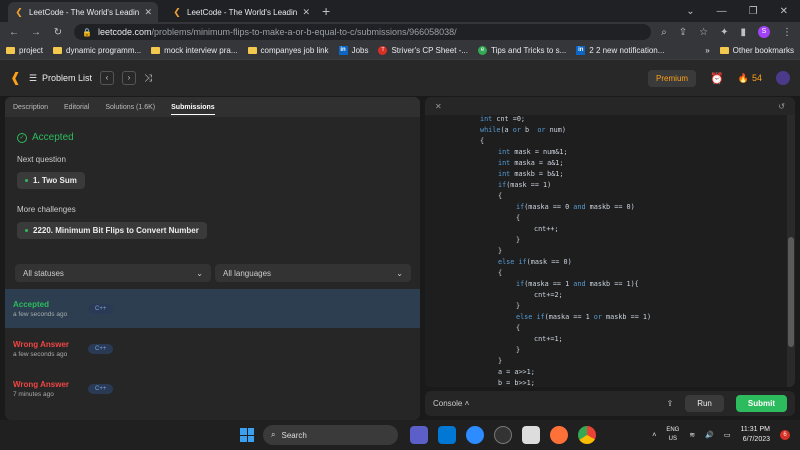  Describe the element at coordinates (565, 174) in the screenshot. I see `code-line: int maskb = b&1;` at that location.